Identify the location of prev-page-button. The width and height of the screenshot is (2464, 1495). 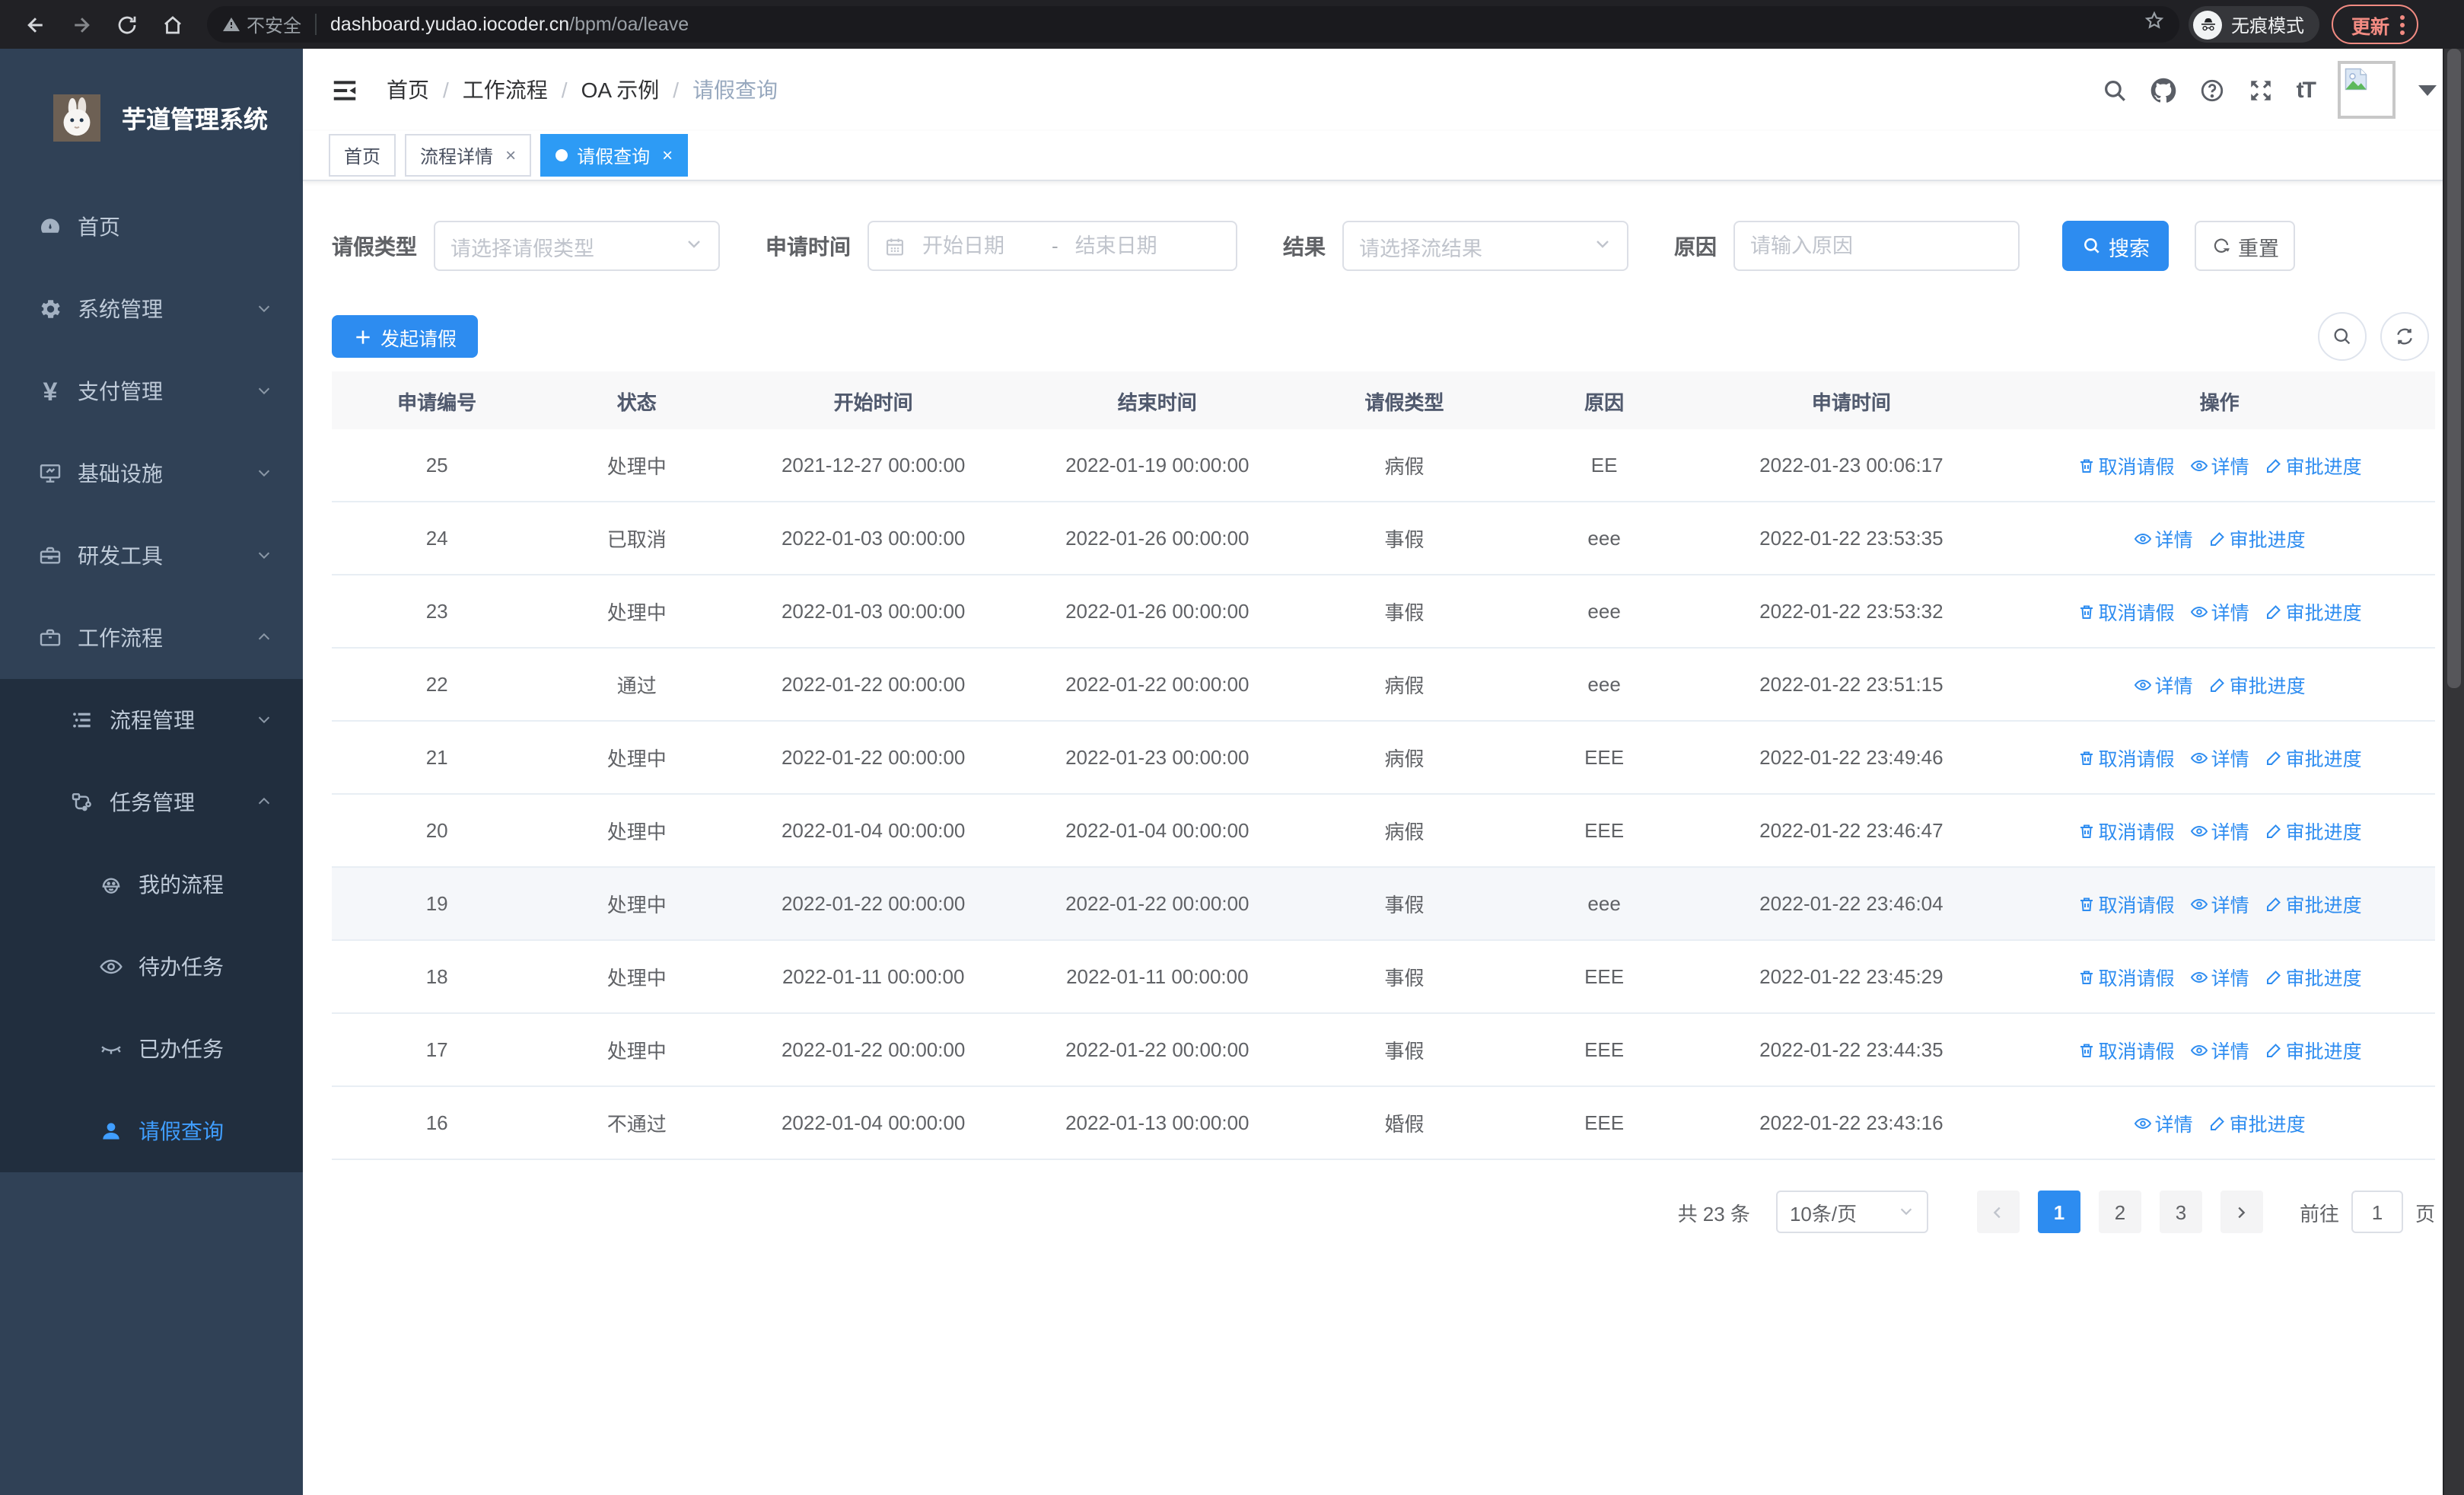
(1998, 1212).